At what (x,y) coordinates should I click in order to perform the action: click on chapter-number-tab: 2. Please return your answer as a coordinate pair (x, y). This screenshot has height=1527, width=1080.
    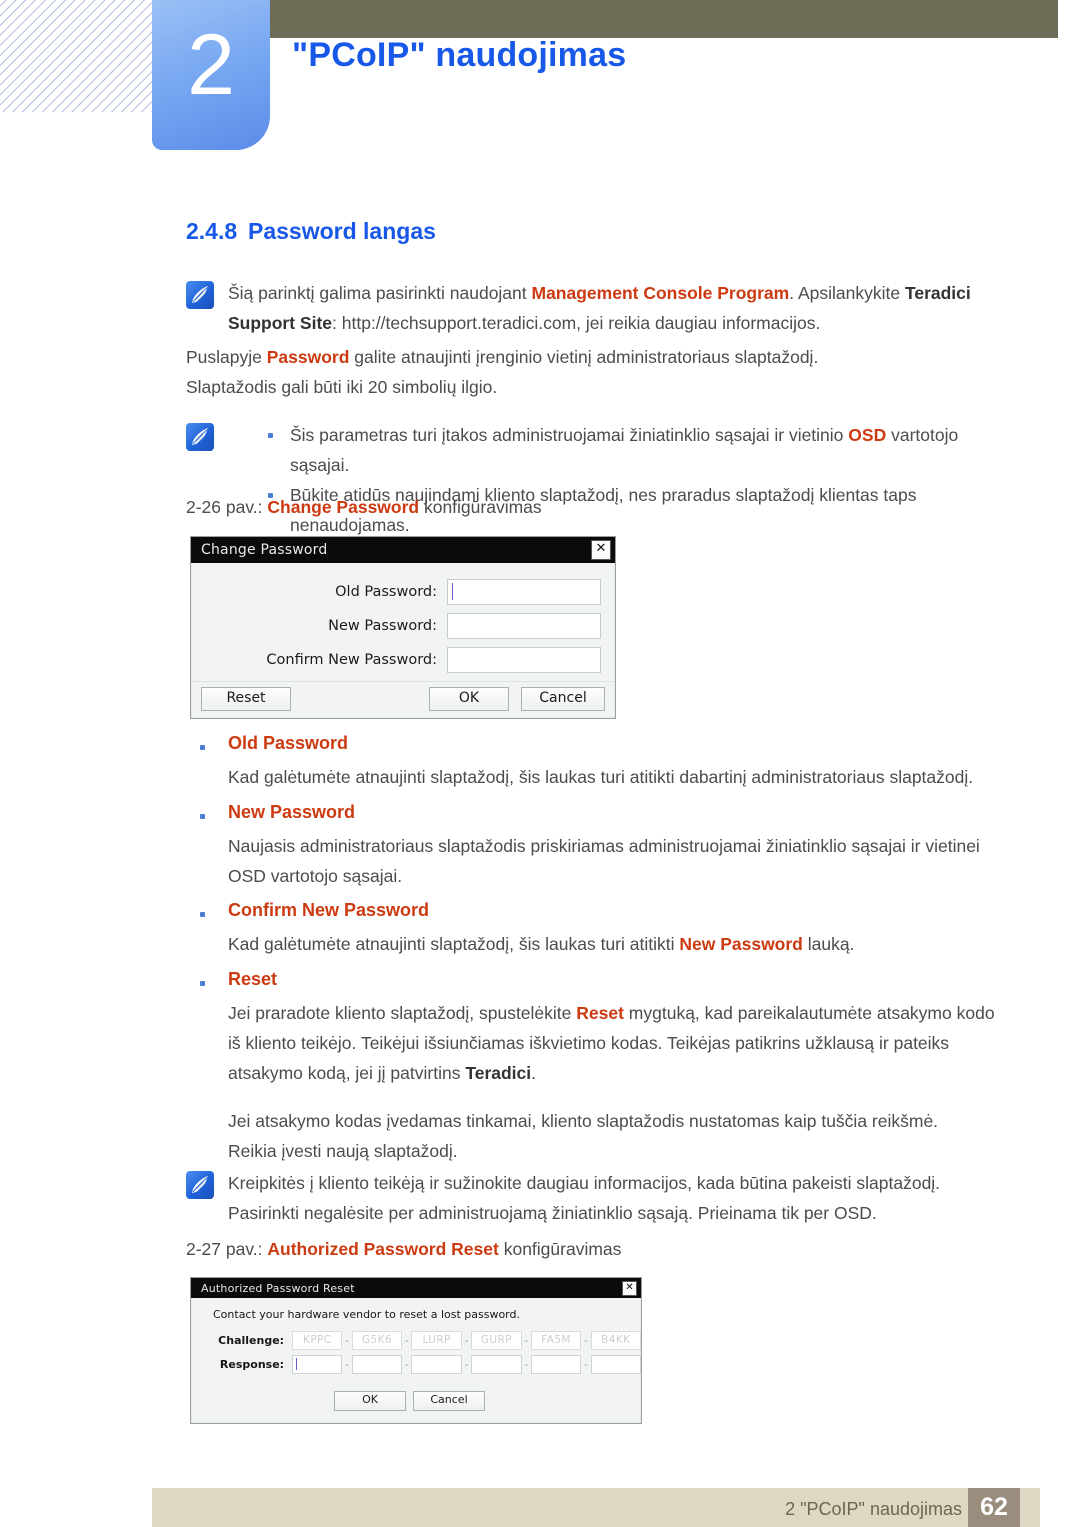
    Looking at the image, I should click on (211, 75).